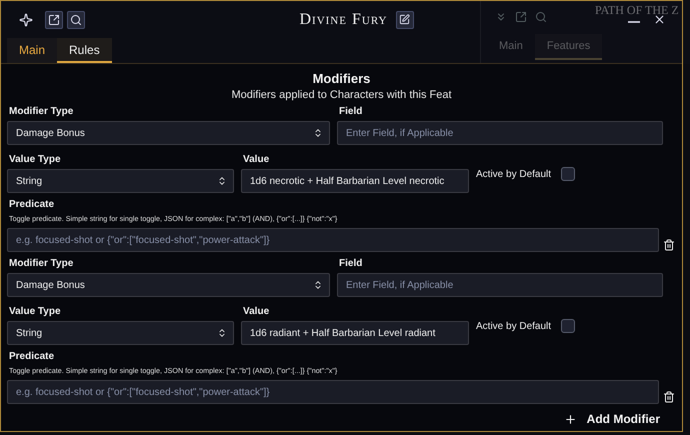 The image size is (690, 435). Describe the element at coordinates (342, 78) in the screenshot. I see `section-title: Modifiers` at that location.